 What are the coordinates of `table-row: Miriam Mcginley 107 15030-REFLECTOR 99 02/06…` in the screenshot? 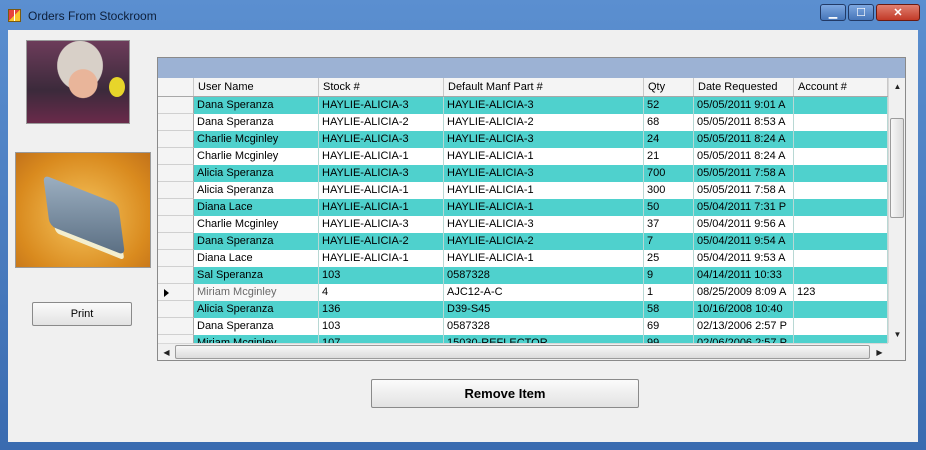 It's located at (523, 339).